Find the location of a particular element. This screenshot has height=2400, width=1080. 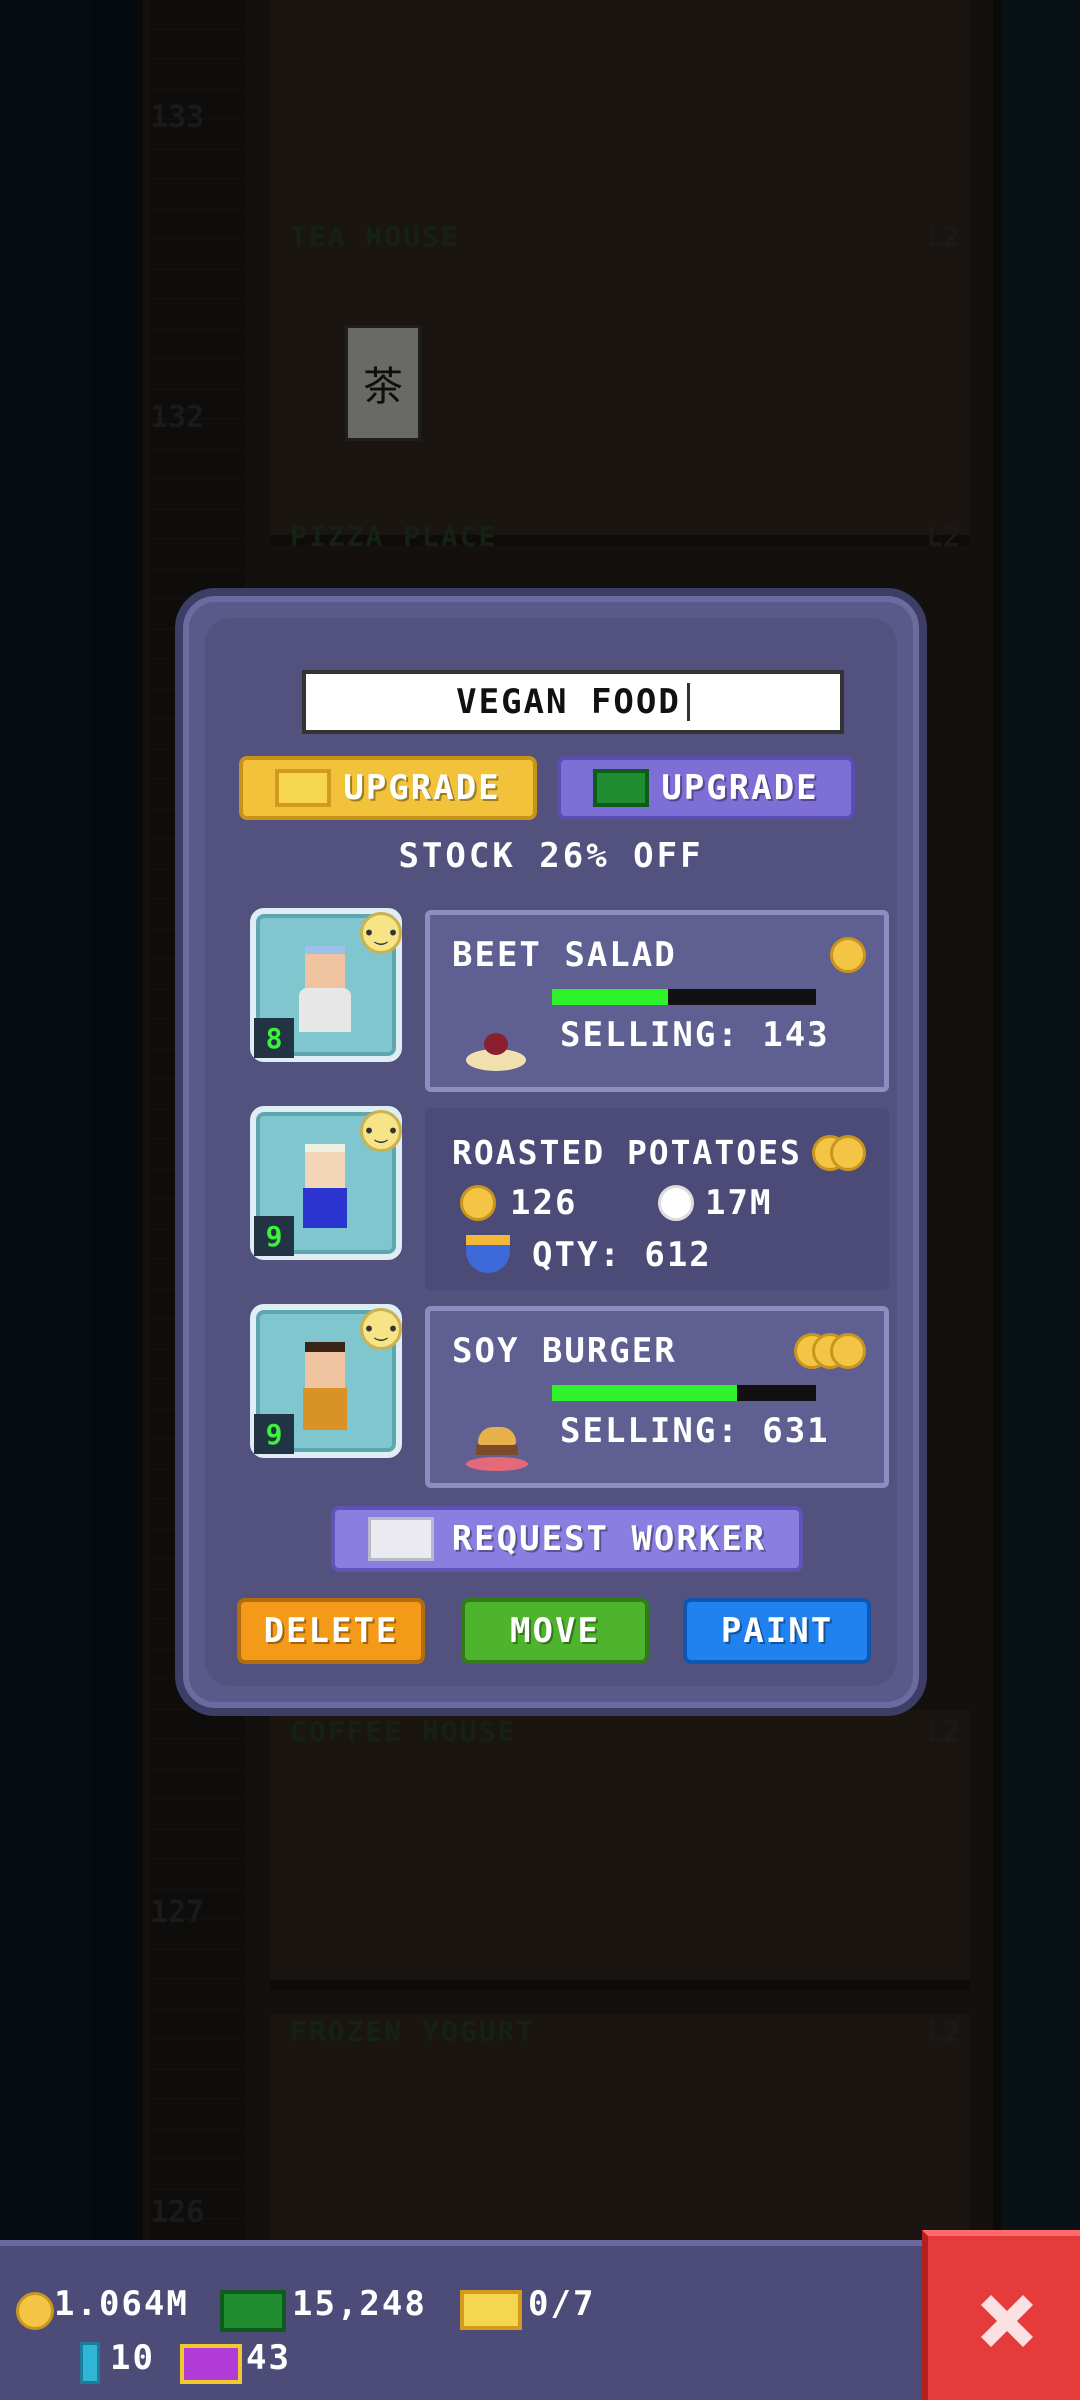

product-slot: ROASTED POTATOES 126 17M QTY: 612 is located at coordinates (657, 1199).